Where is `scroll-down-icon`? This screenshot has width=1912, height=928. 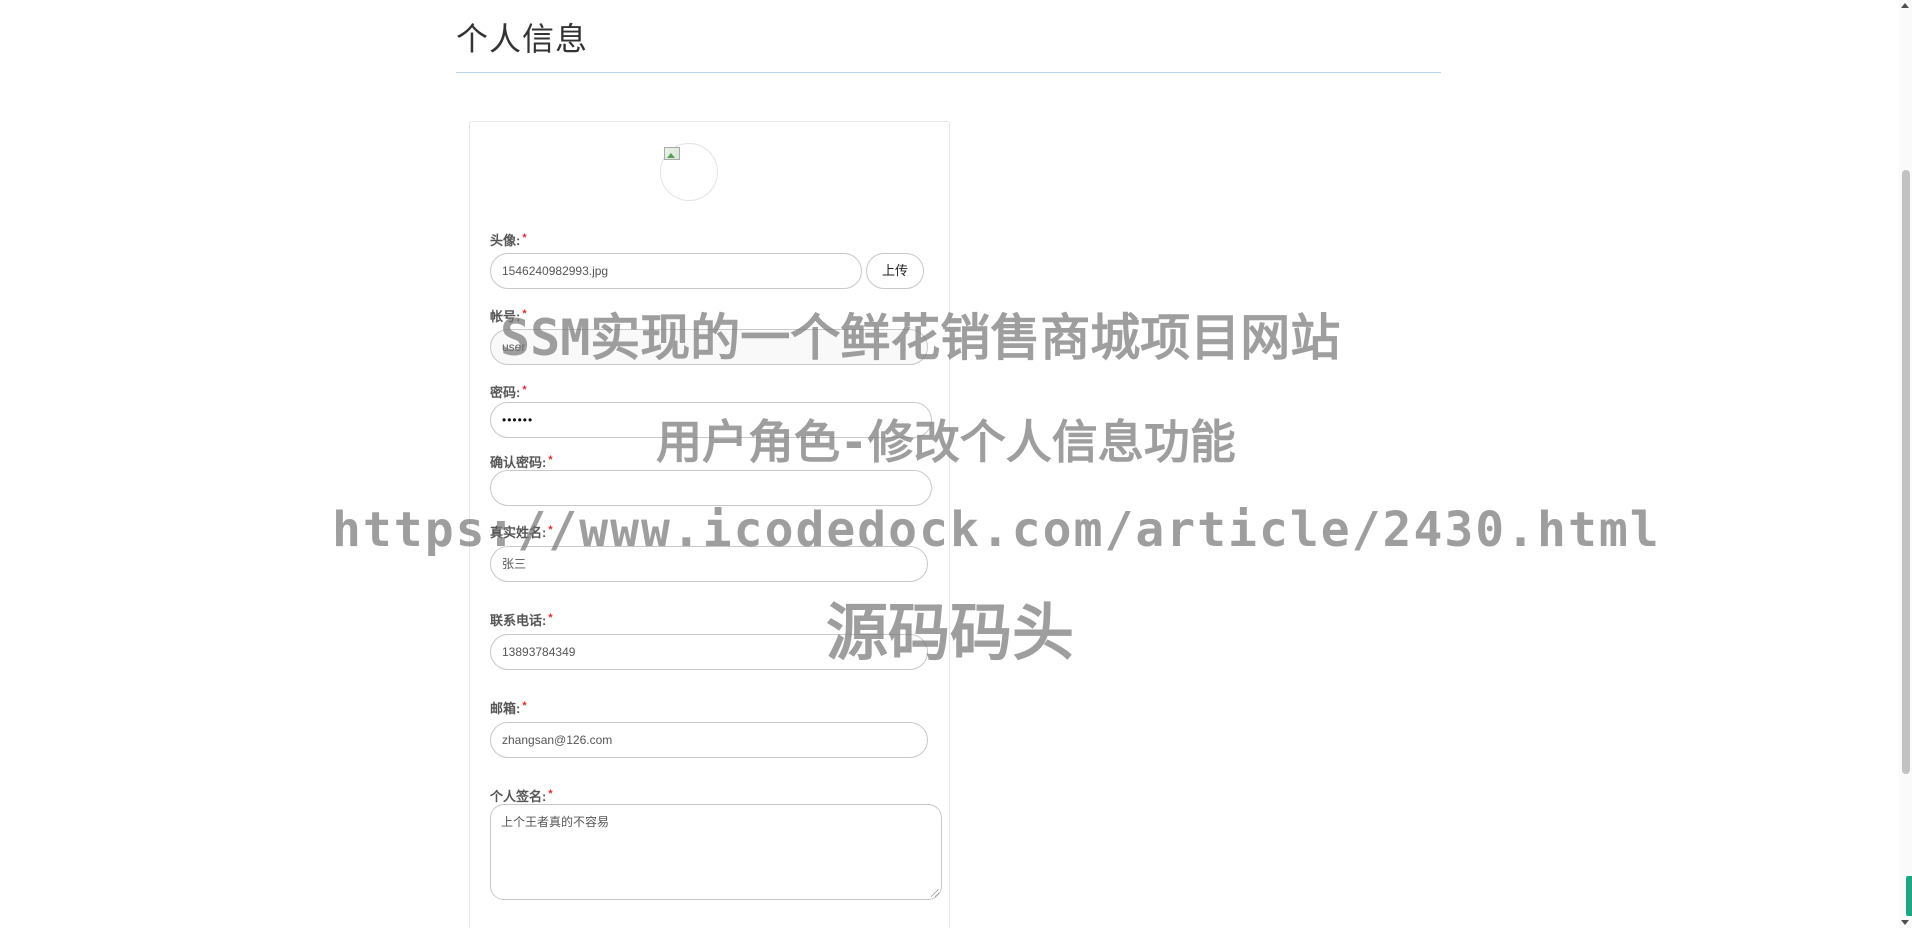 scroll-down-icon is located at coordinates (1905, 922).